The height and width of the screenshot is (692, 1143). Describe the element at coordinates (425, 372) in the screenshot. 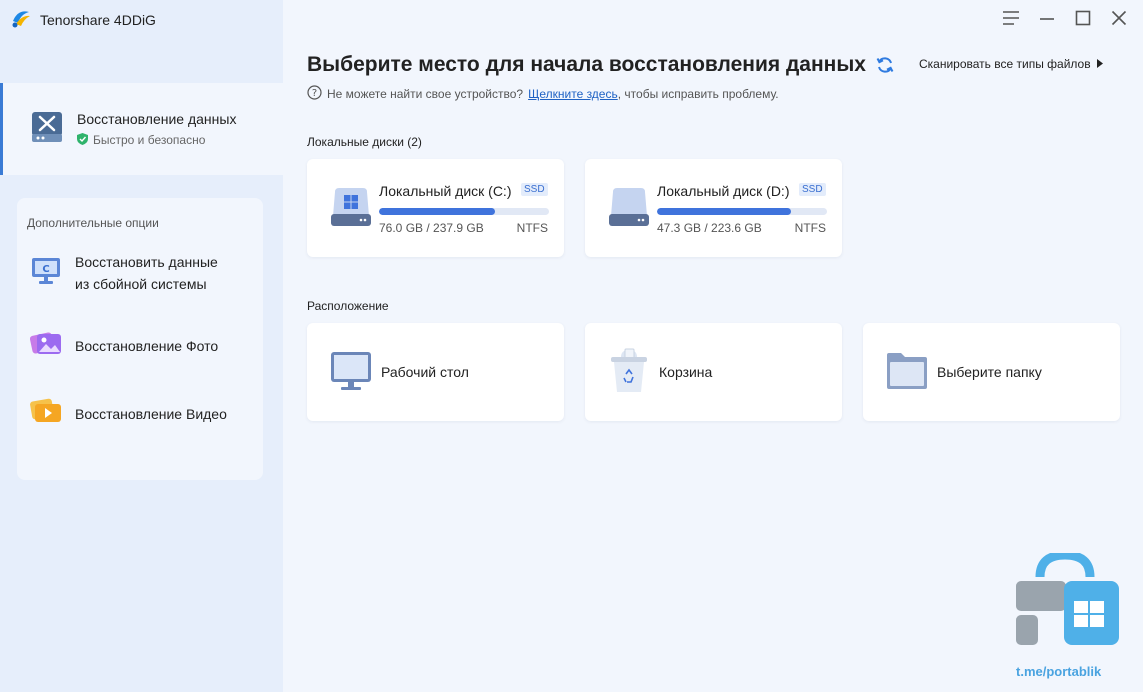

I see `location-label: Рабочий стол` at that location.